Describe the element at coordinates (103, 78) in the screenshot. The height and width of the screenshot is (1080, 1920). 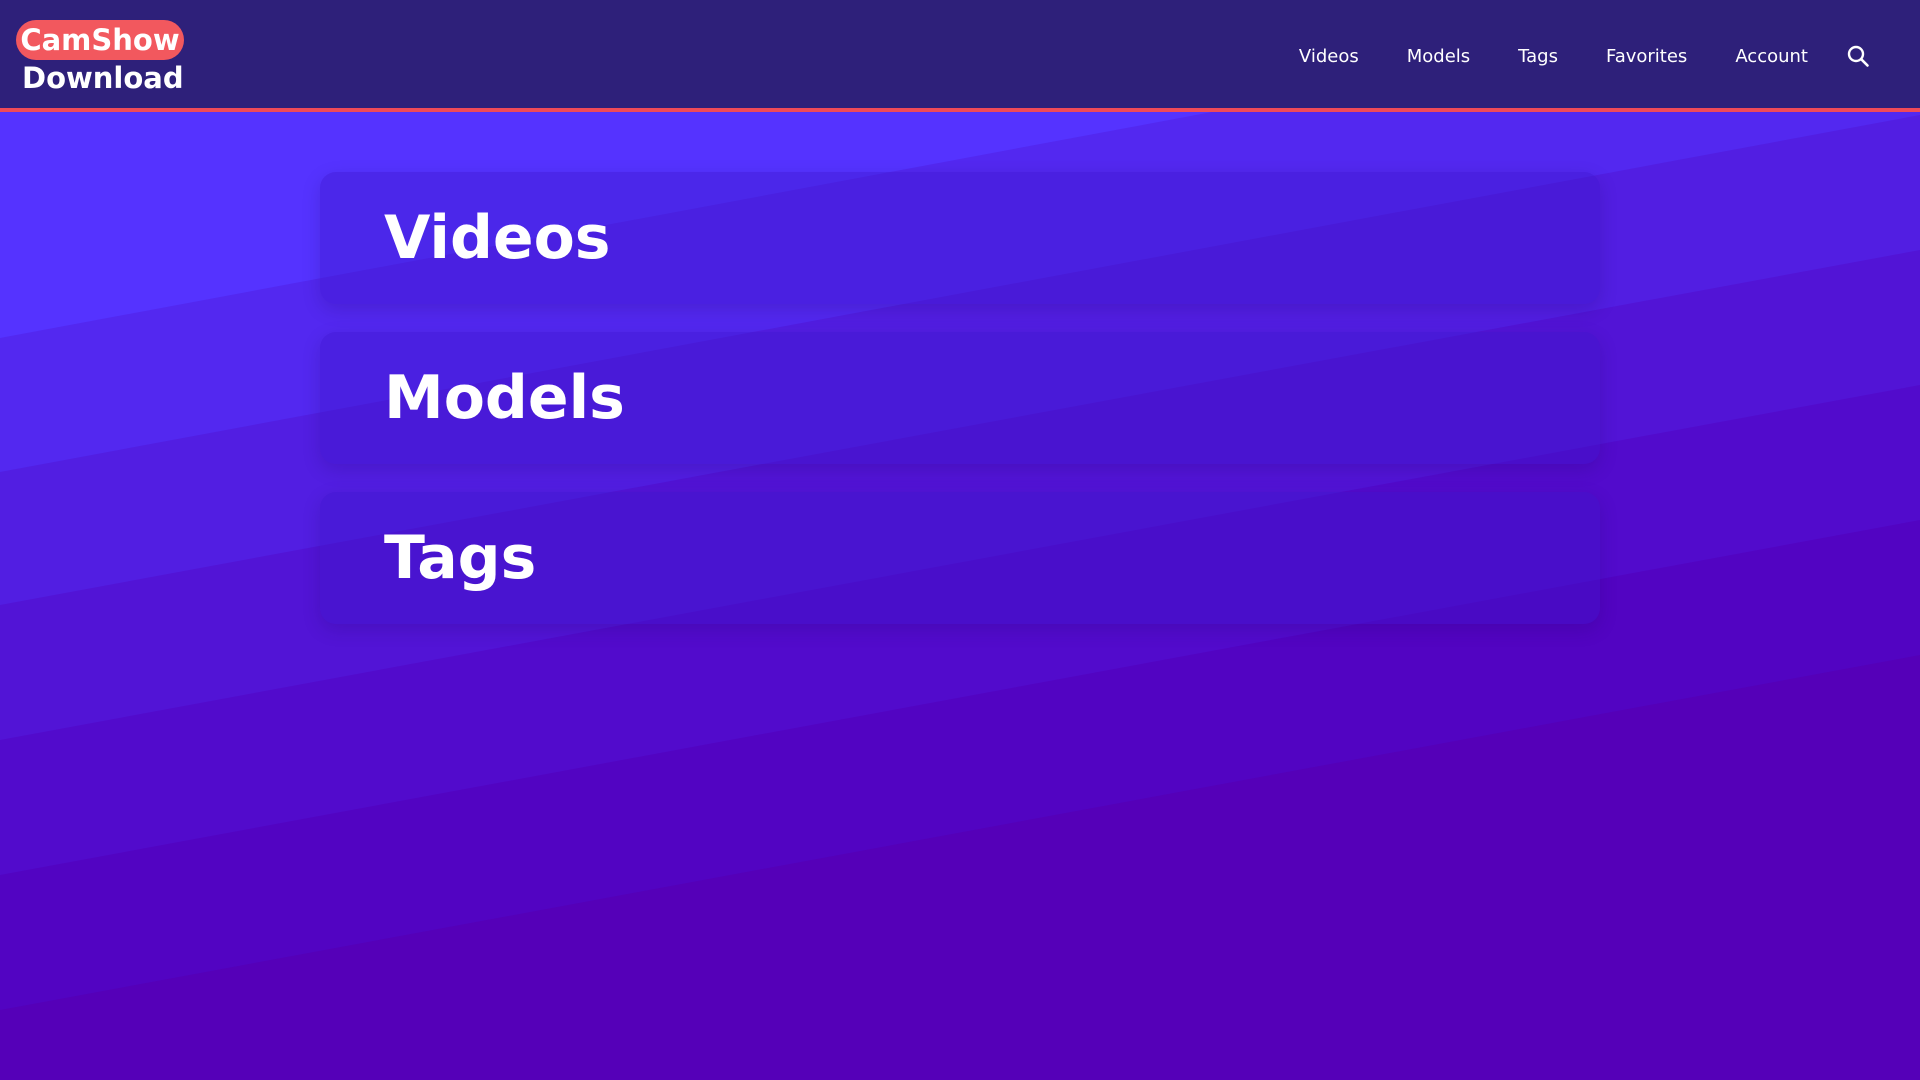
I see `logo-line-download: Download` at that location.